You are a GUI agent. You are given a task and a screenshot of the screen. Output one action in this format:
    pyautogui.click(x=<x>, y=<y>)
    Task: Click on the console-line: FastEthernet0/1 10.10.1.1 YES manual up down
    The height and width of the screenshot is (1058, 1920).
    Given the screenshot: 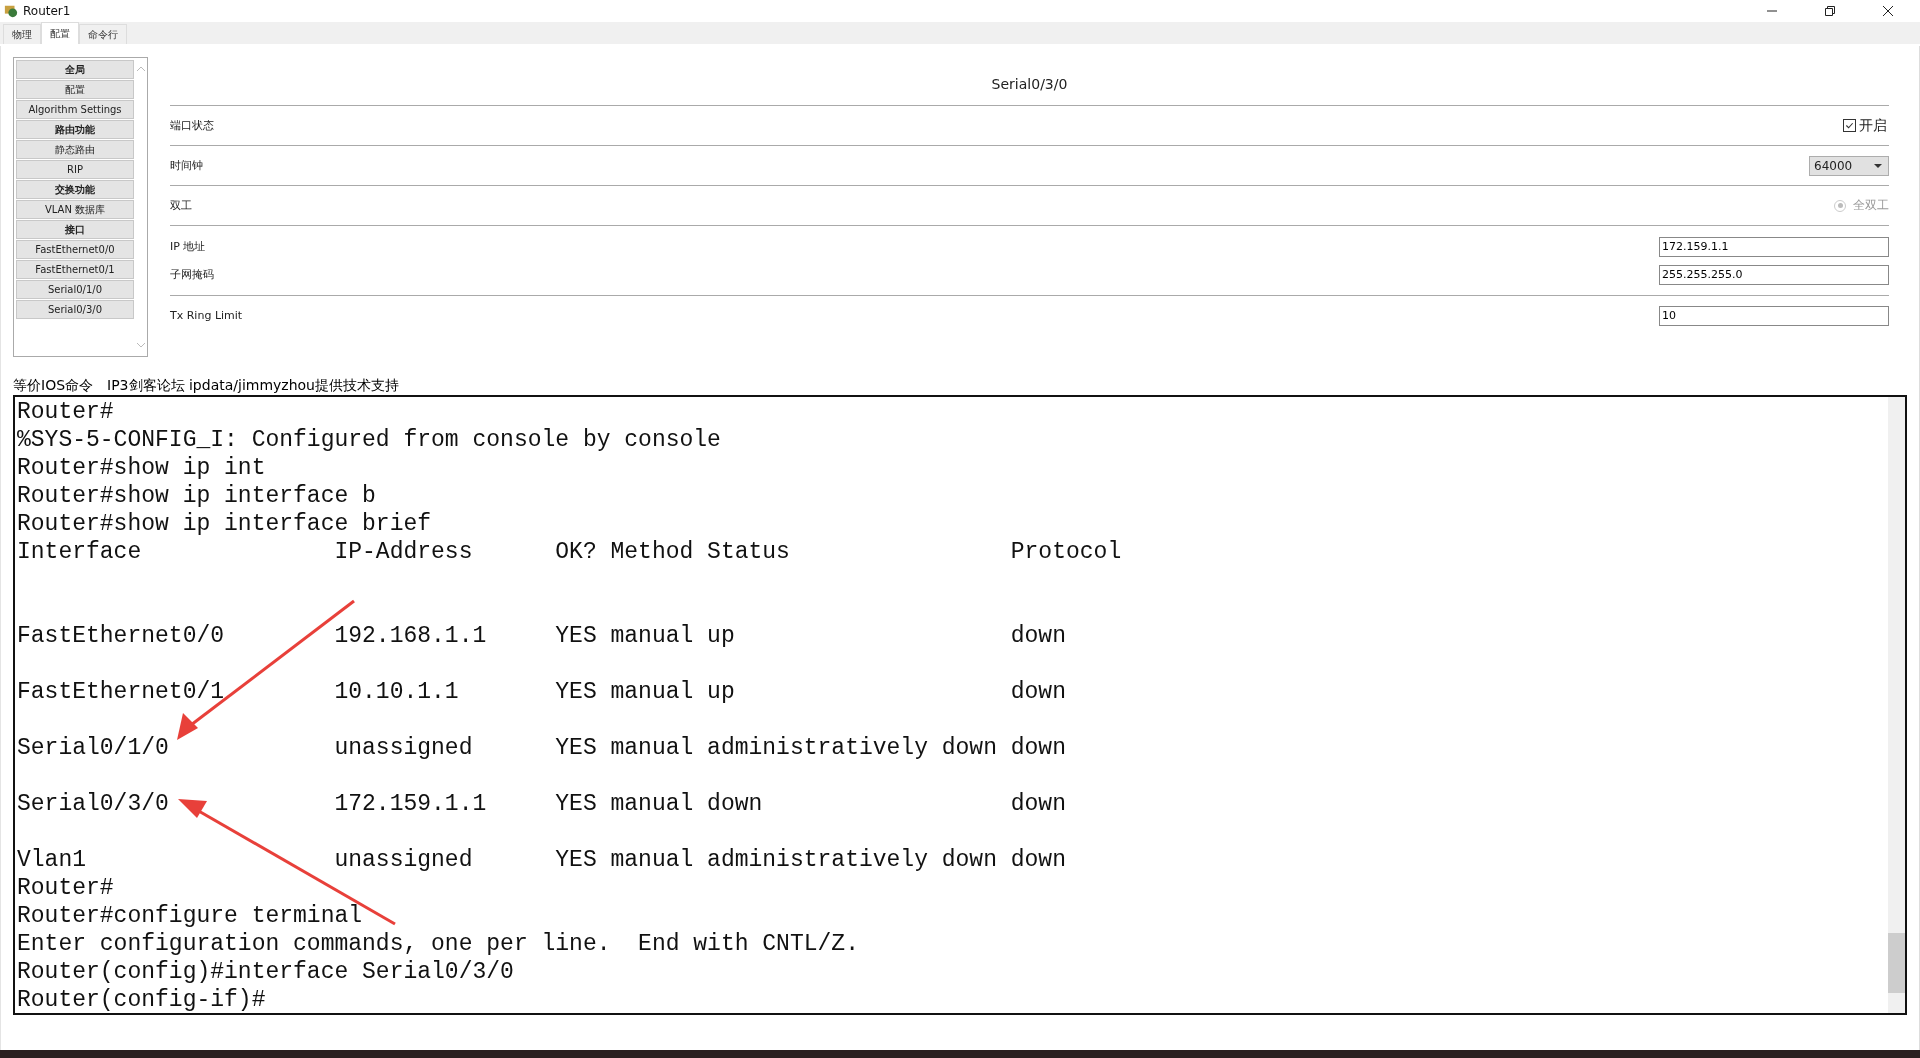 What is the action you would take?
    pyautogui.click(x=541, y=692)
    